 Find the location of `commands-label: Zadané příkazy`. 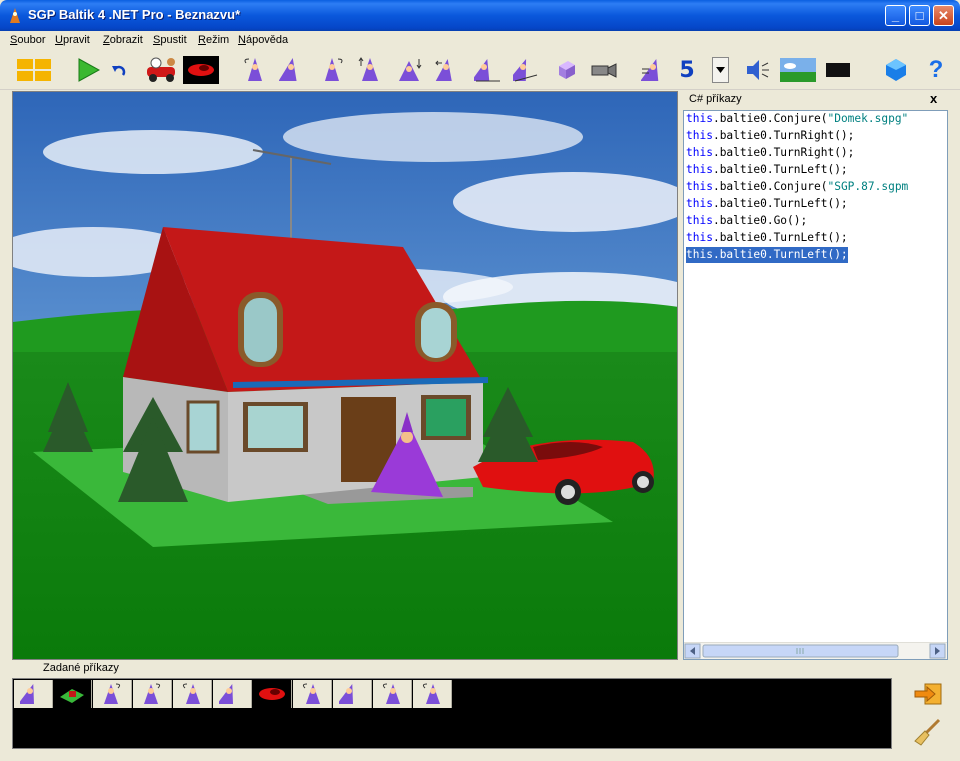

commands-label: Zadané příkazy is located at coordinates (81, 668).